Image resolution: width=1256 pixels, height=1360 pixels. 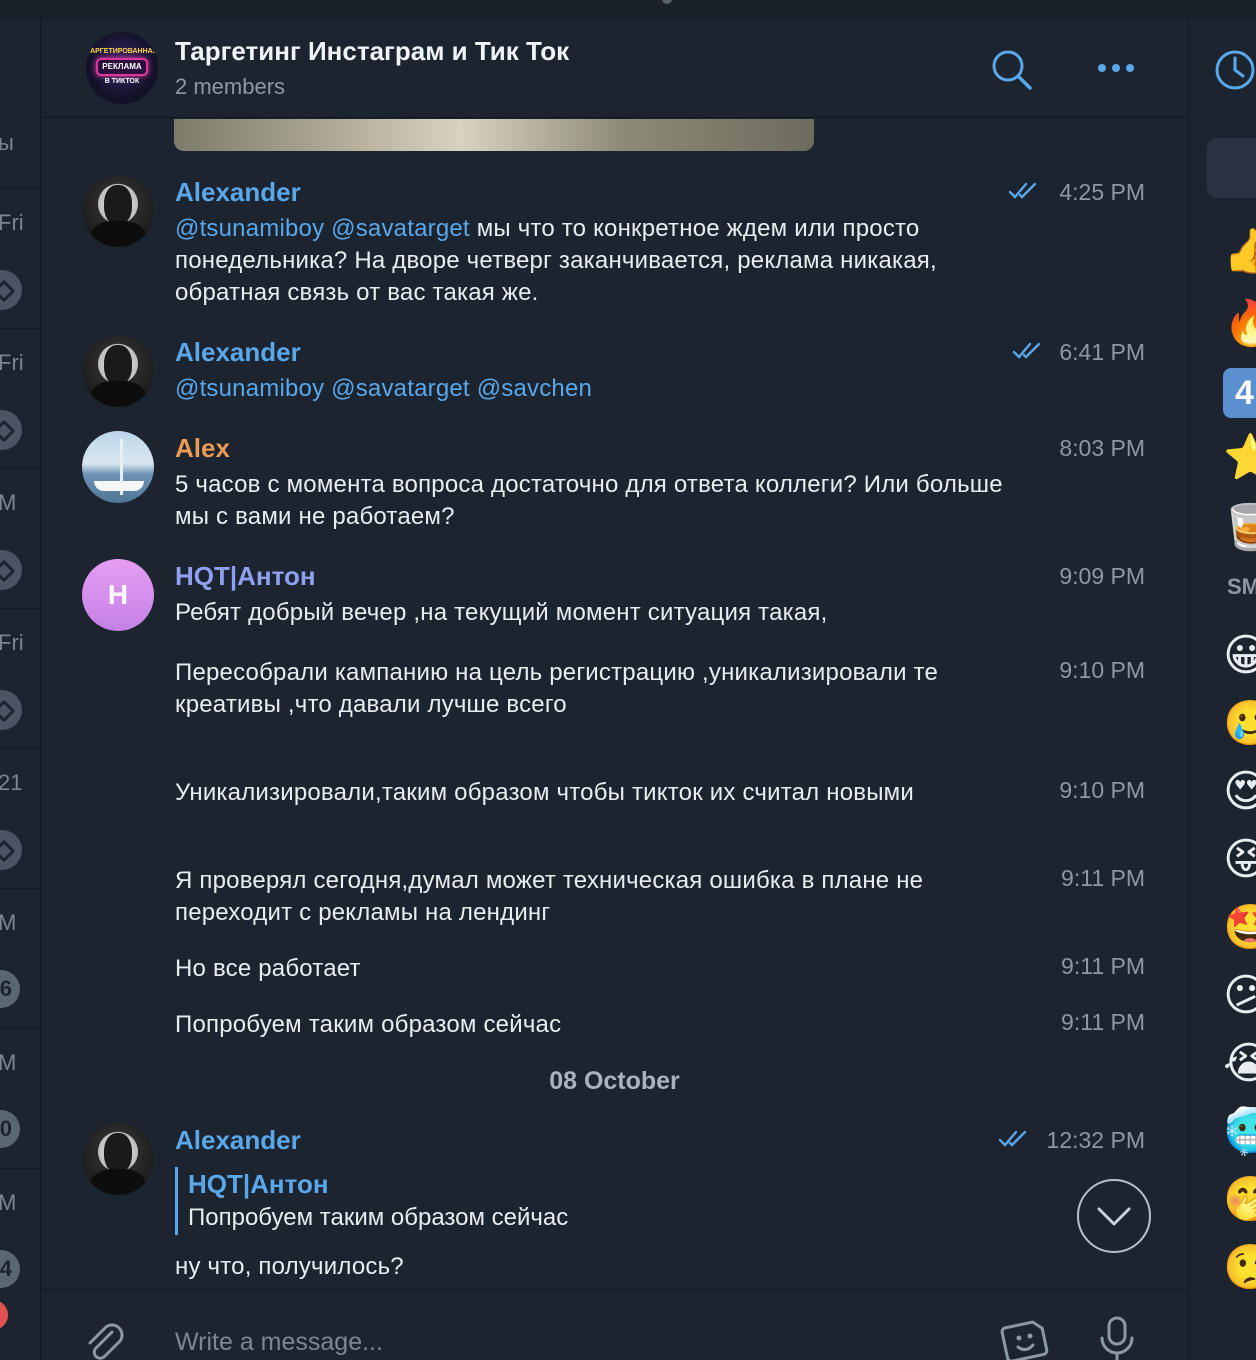 I want to click on message-text: Попробуем таким образом сейчас, so click(x=368, y=1024).